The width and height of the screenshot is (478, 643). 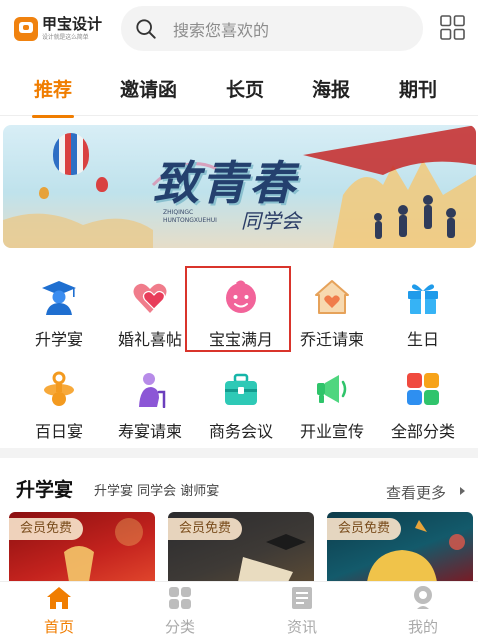 What do you see at coordinates (58, 339) in the screenshot?
I see `category-label: 升学宴` at bounding box center [58, 339].